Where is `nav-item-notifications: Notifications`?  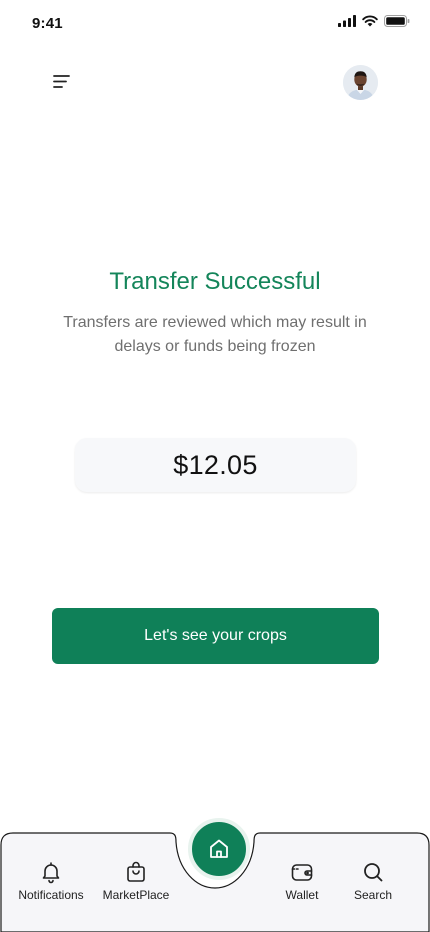
nav-item-notifications: Notifications is located at coordinates (51, 881).